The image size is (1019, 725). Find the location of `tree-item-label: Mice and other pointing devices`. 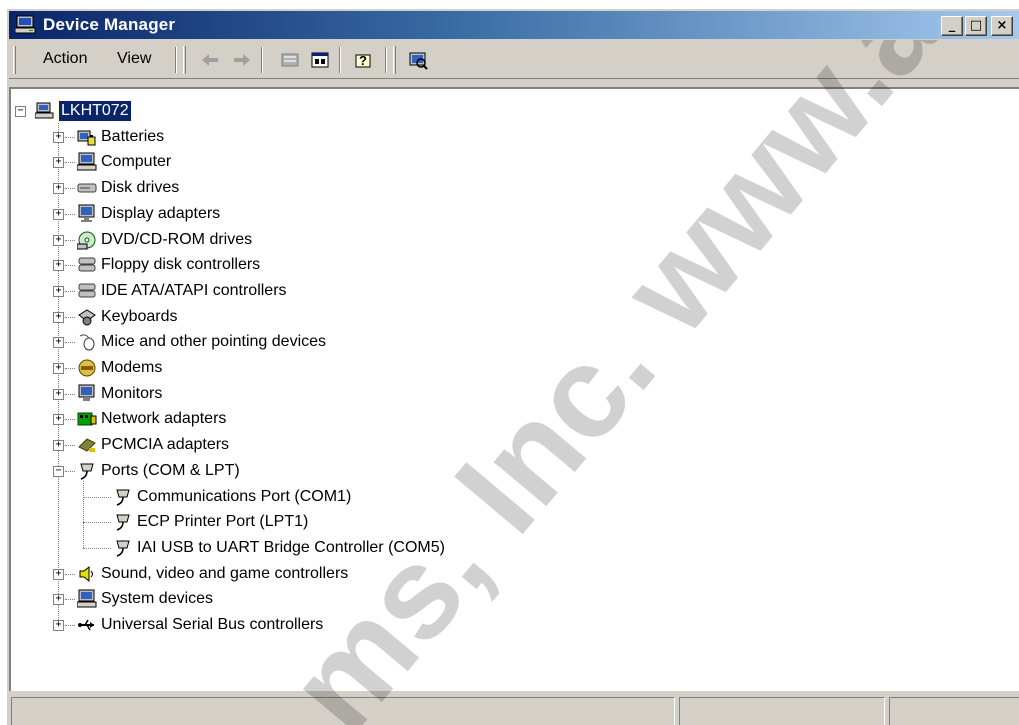

tree-item-label: Mice and other pointing devices is located at coordinates (213, 342).